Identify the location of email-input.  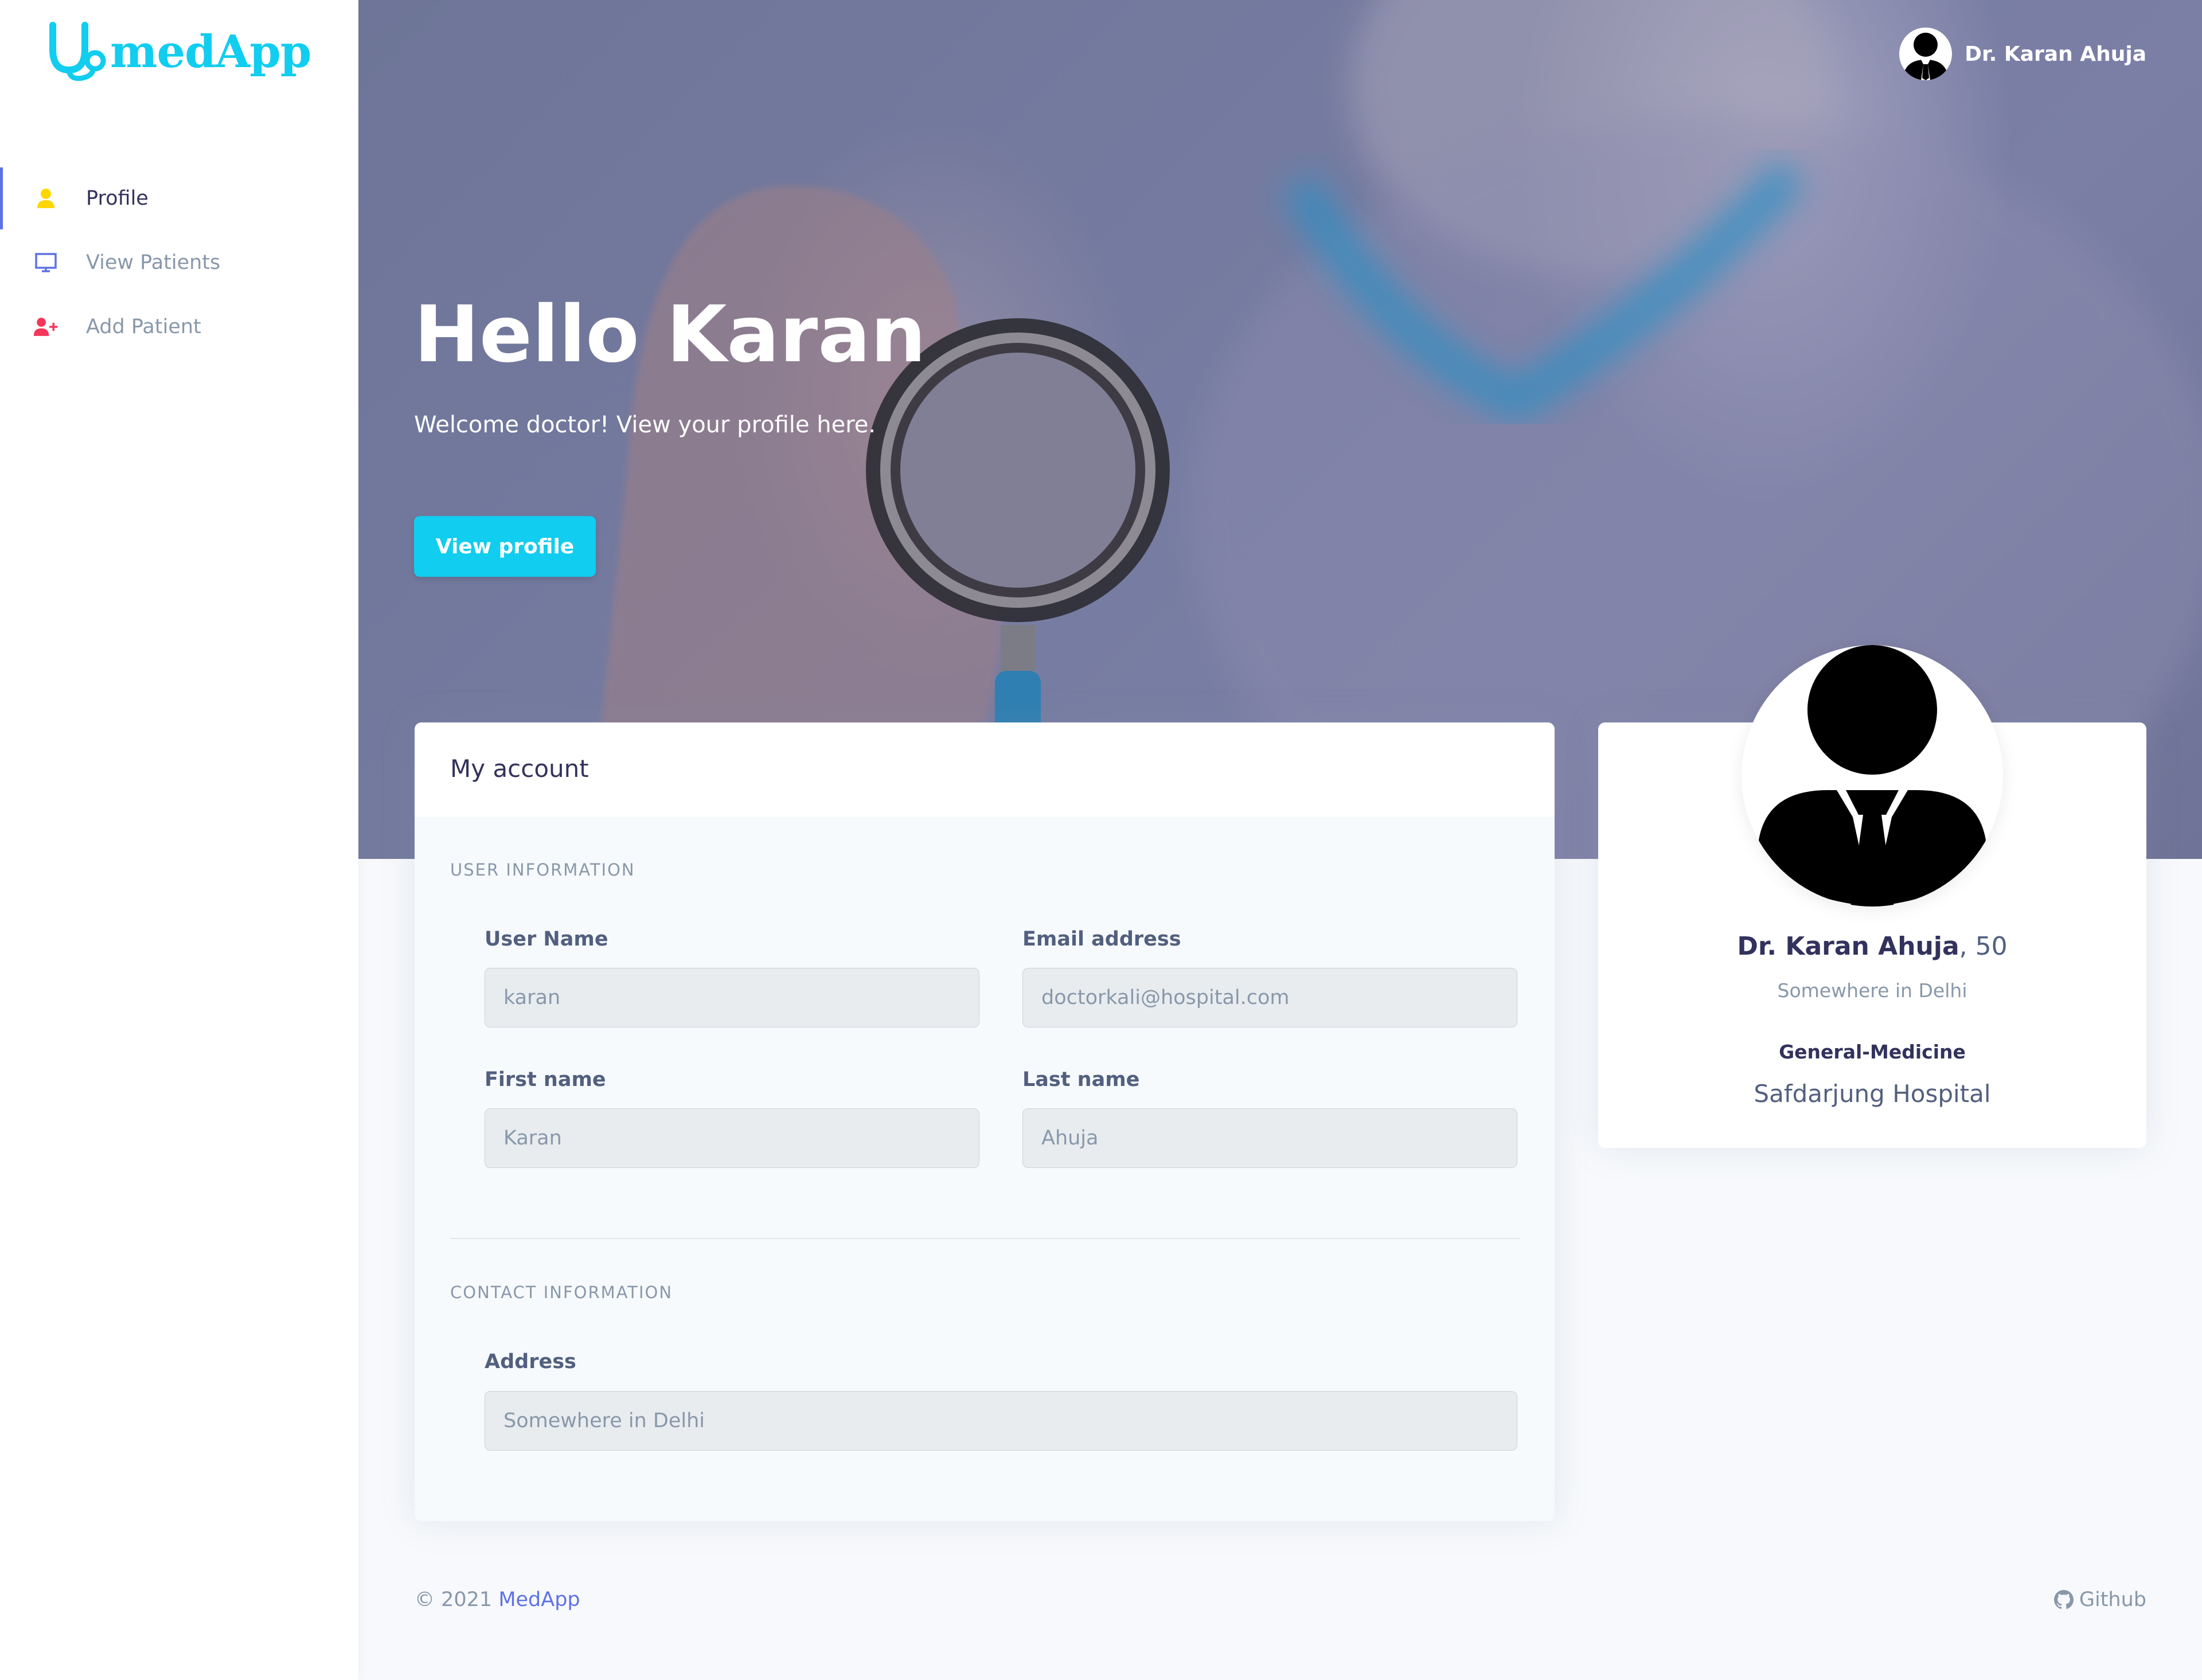
(1269, 997).